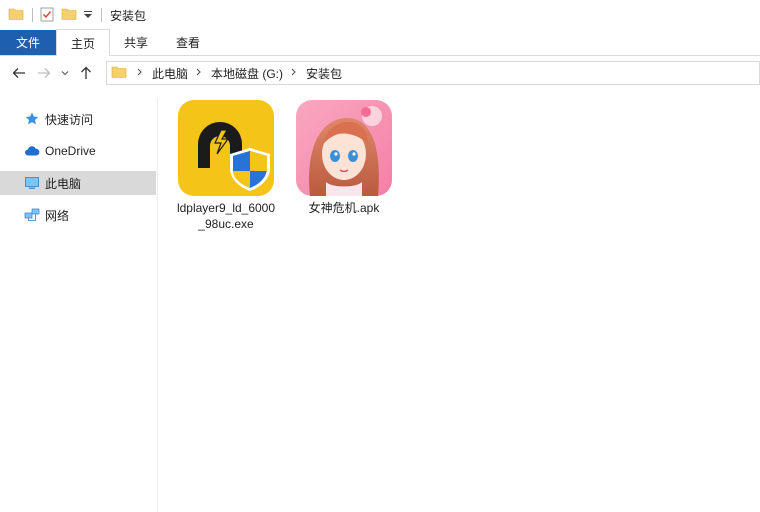  I want to click on sidebar-item-label: 网络, so click(57, 215).